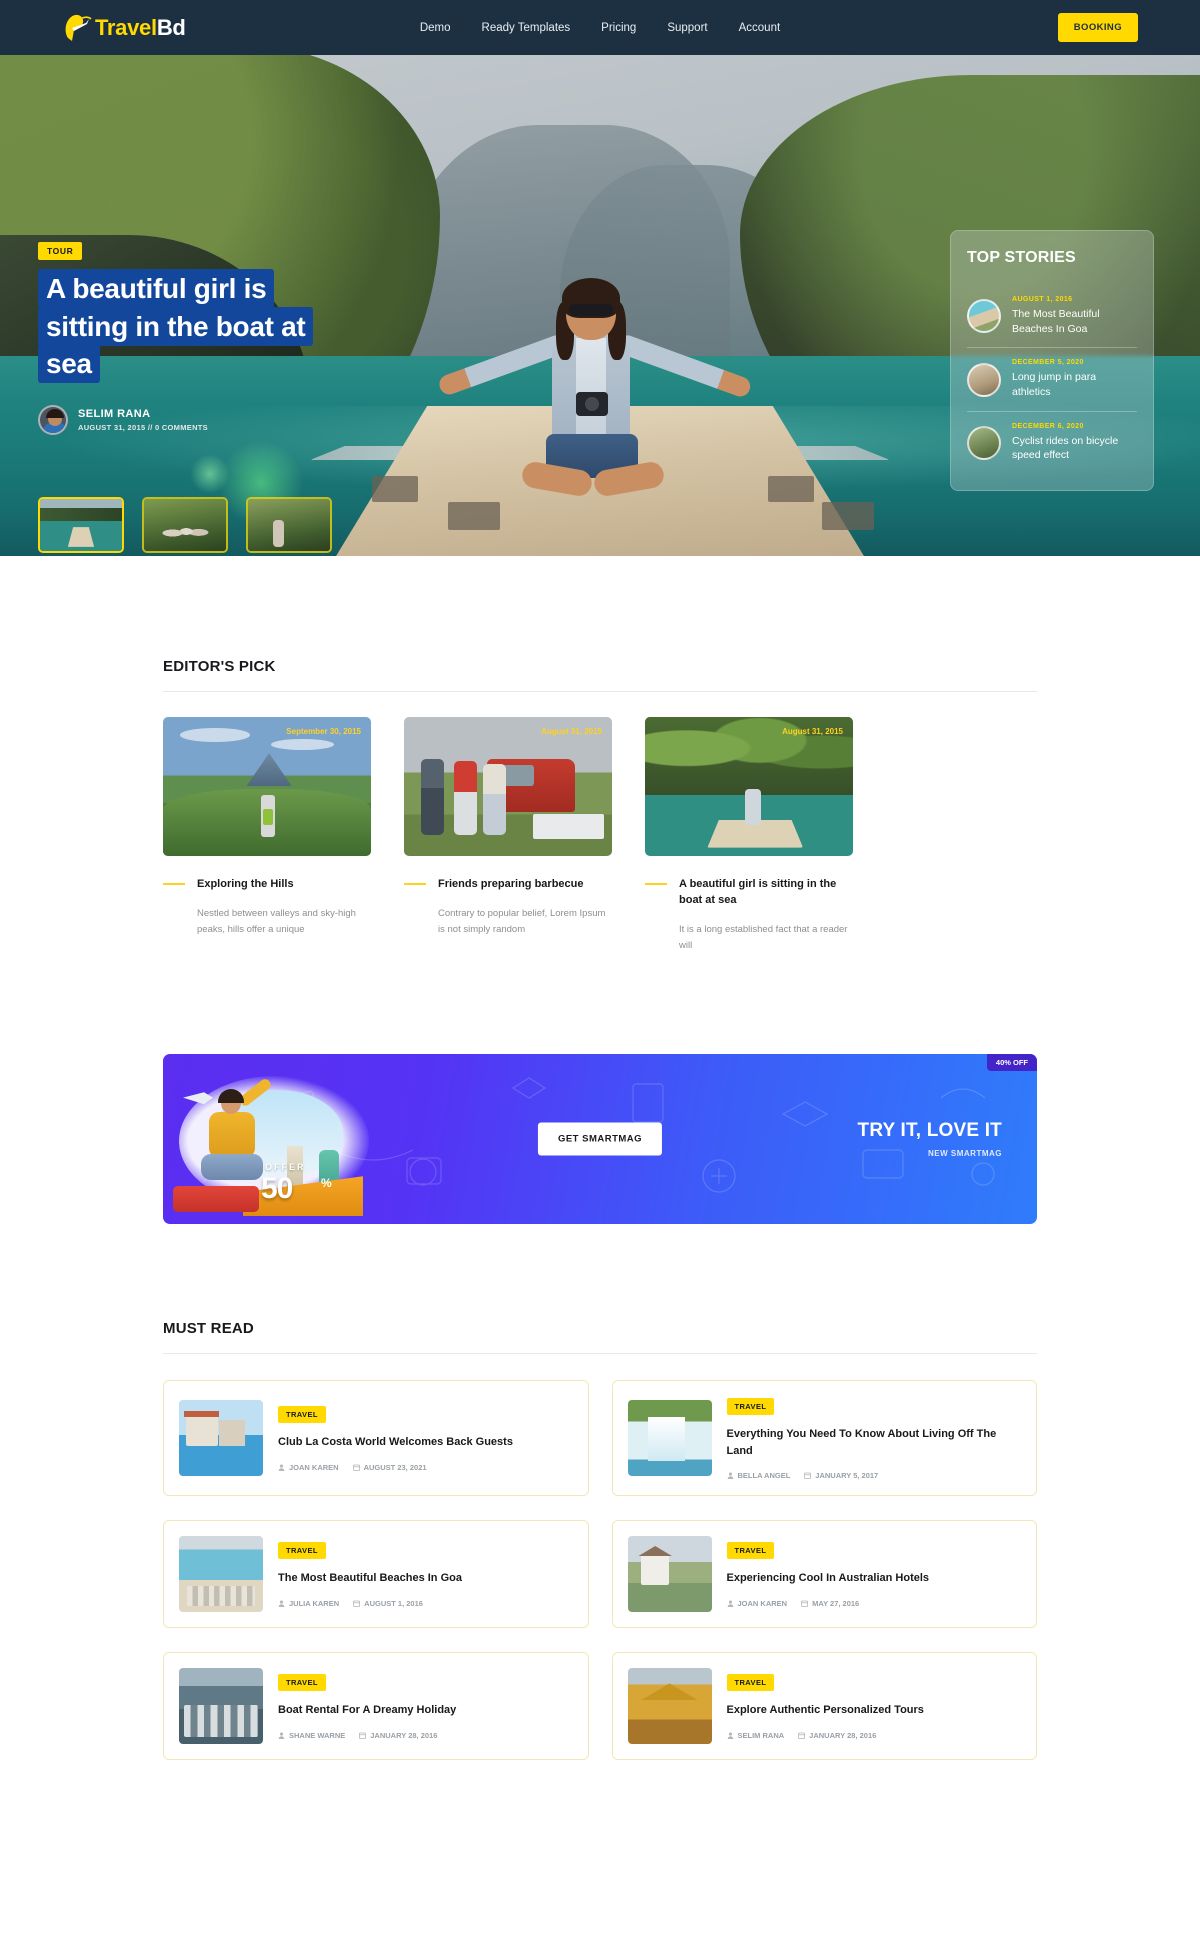 The height and width of the screenshot is (1955, 1200). Describe the element at coordinates (176, 326) in the screenshot. I see `hero-title-line2: sitting in the boat at` at that location.